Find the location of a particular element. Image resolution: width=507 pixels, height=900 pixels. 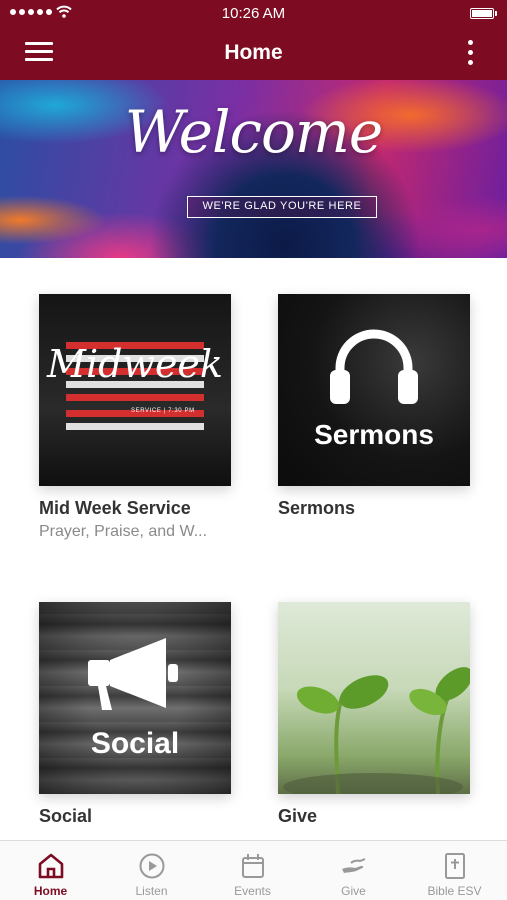

bottom-tab-bar: Home Listen Events Give Bible ESV is located at coordinates (253, 870).